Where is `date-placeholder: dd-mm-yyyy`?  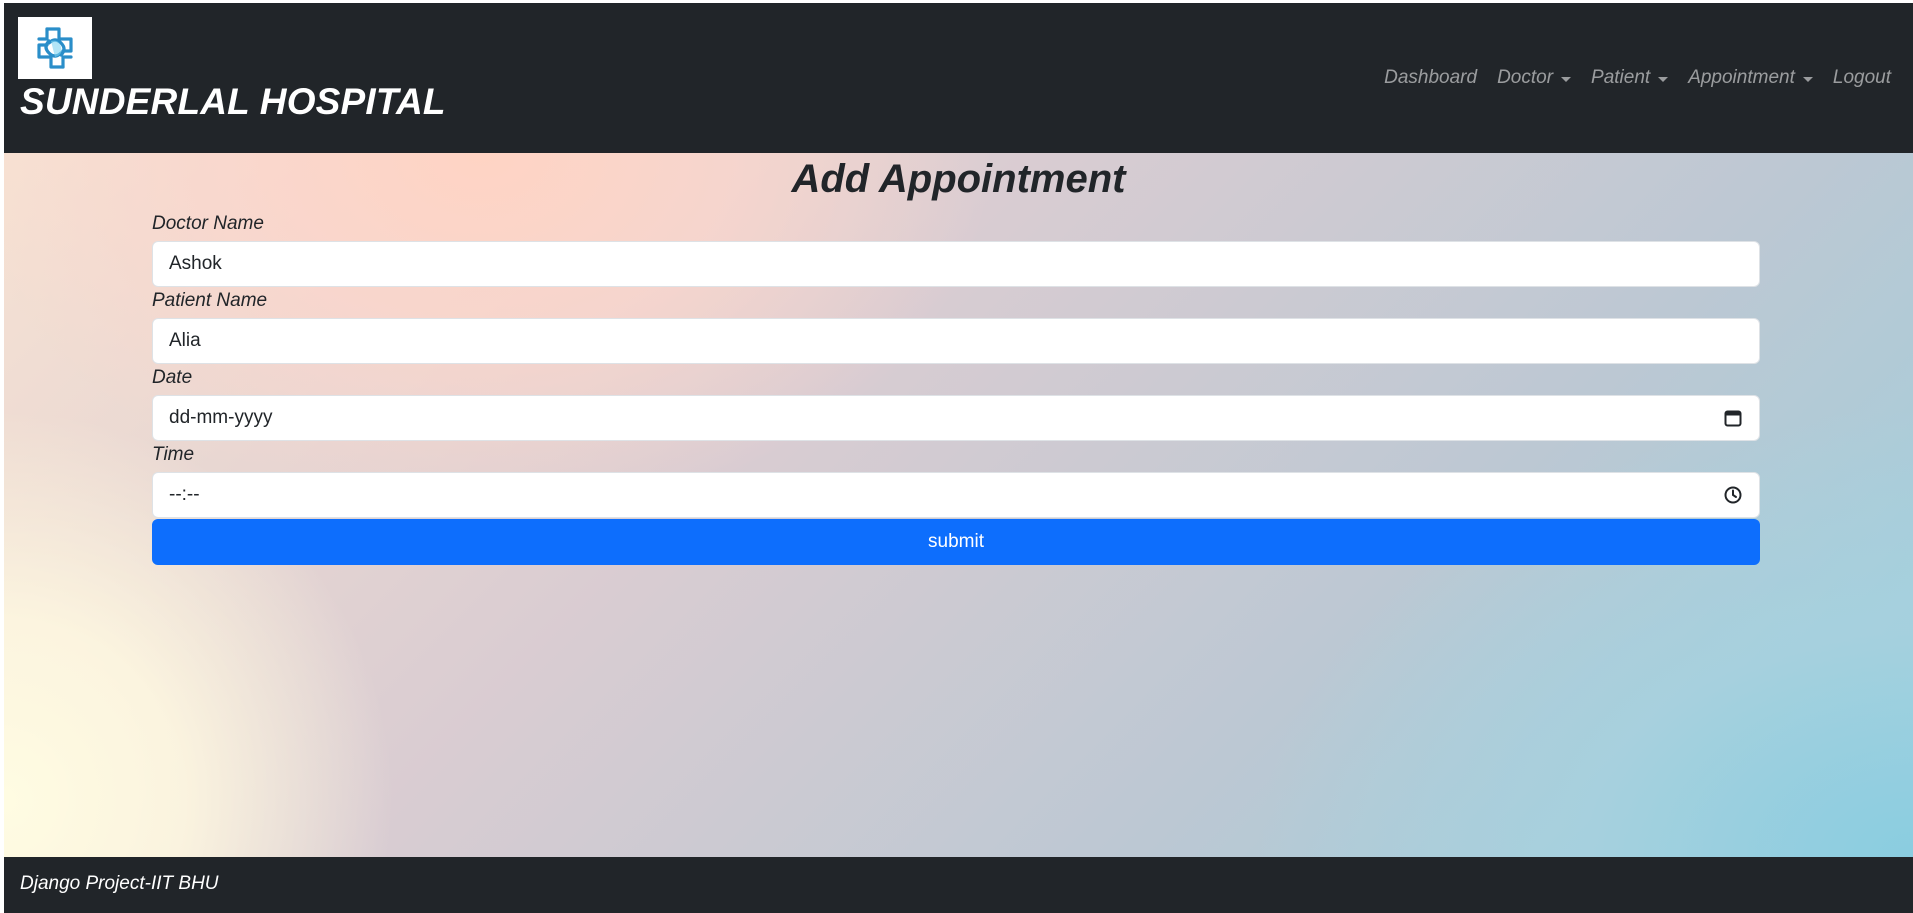
date-placeholder: dd-mm-yyyy is located at coordinates (221, 417).